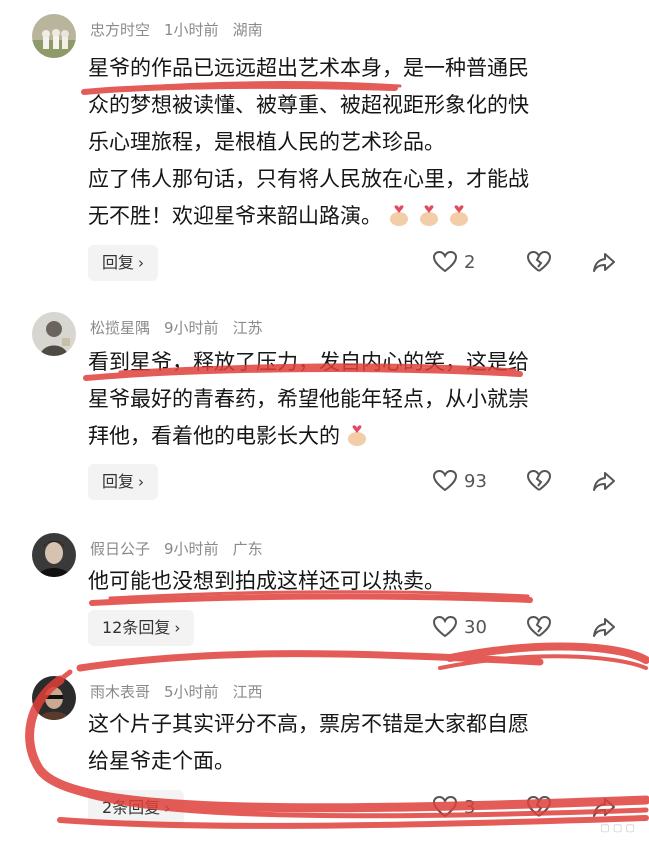 The image size is (649, 842). Describe the element at coordinates (247, 30) in the screenshot. I see `location: 湖南` at that location.